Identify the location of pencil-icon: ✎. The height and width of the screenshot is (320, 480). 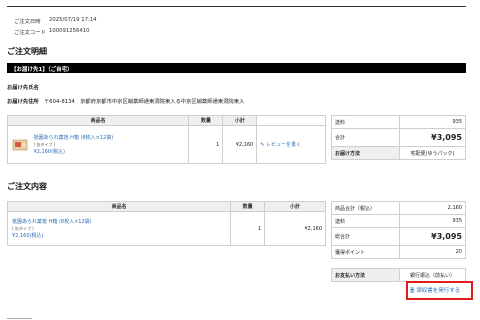
(262, 145).